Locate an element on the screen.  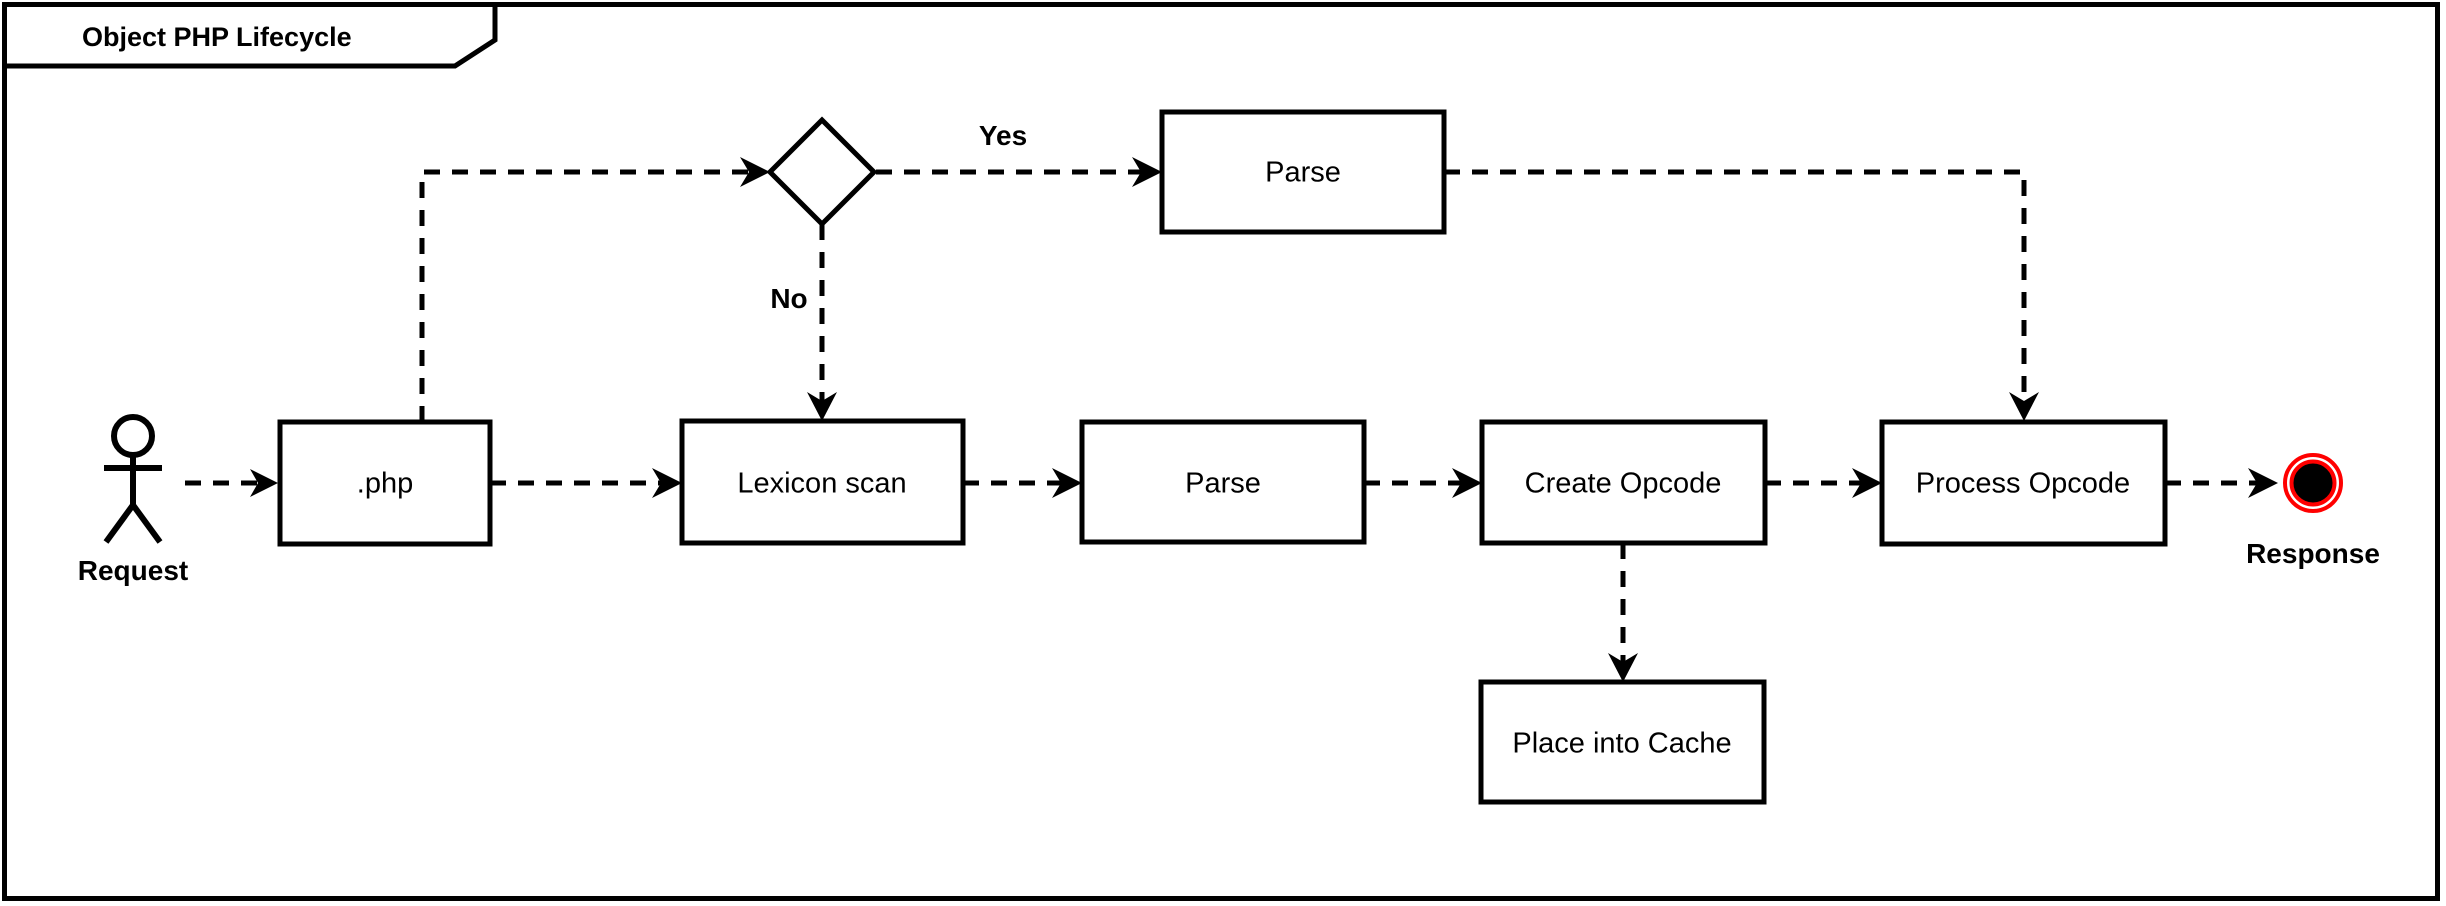
create-opcode-label: Create Opcode is located at coordinates (1623, 484).